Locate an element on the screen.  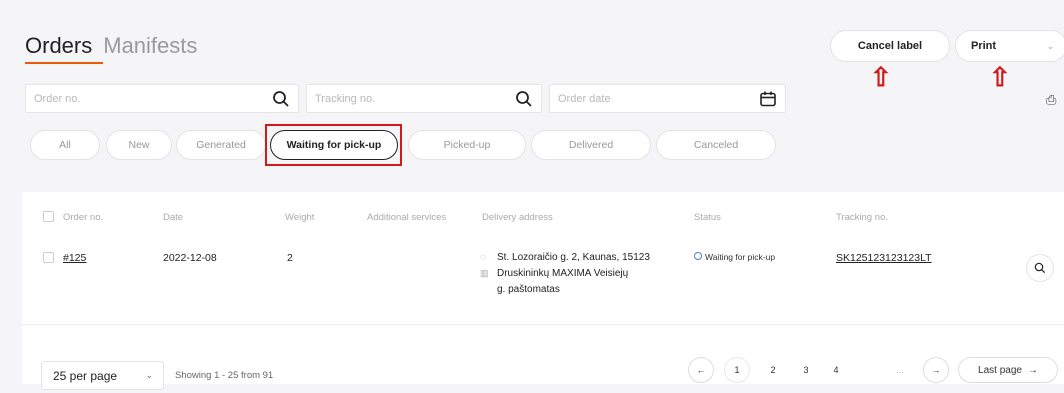
order-date-placeholder: Order date is located at coordinates (584, 98).